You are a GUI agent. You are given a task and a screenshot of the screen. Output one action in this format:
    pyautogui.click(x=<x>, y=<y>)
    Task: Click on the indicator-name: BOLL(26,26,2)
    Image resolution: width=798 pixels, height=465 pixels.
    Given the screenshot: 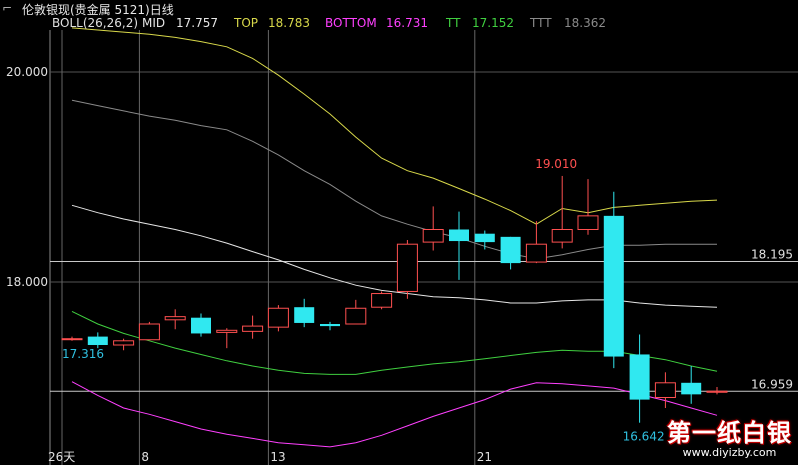 What is the action you would take?
    pyautogui.click(x=95, y=23)
    